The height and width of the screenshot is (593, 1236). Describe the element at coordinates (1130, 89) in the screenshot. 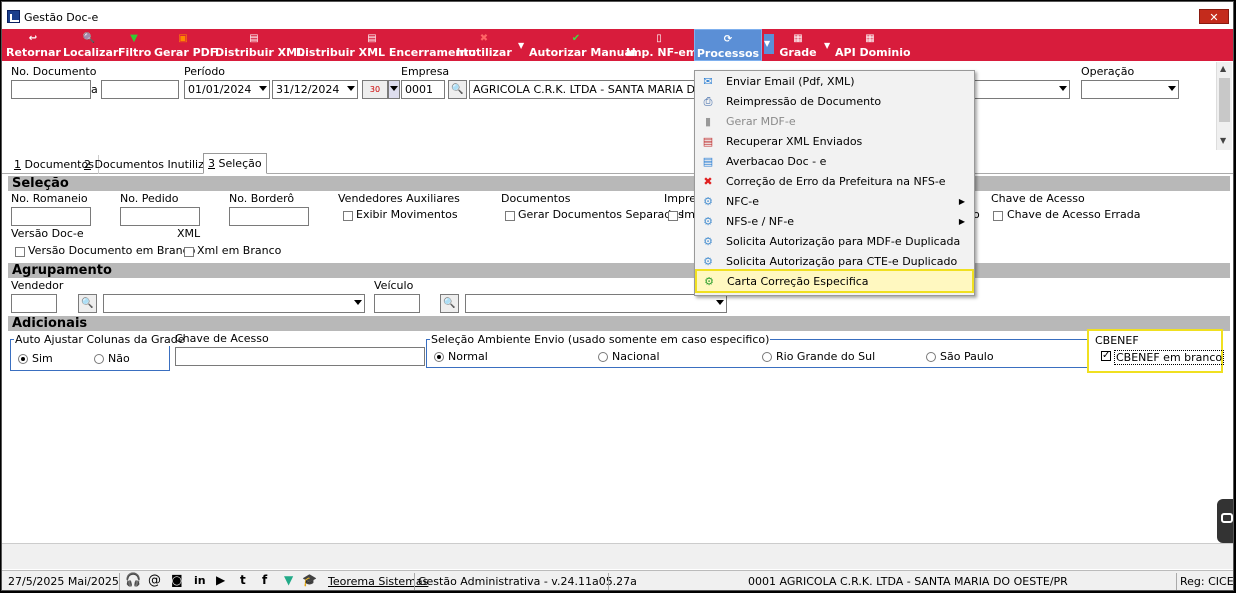

I see `operacao-select` at that location.